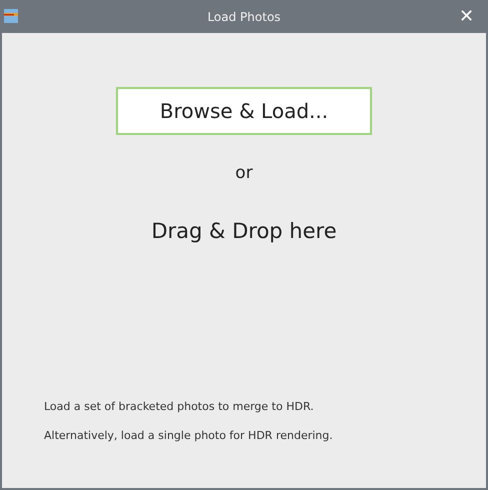  Describe the element at coordinates (244, 231) in the screenshot. I see `drop-hint: Drag & Drop here` at that location.